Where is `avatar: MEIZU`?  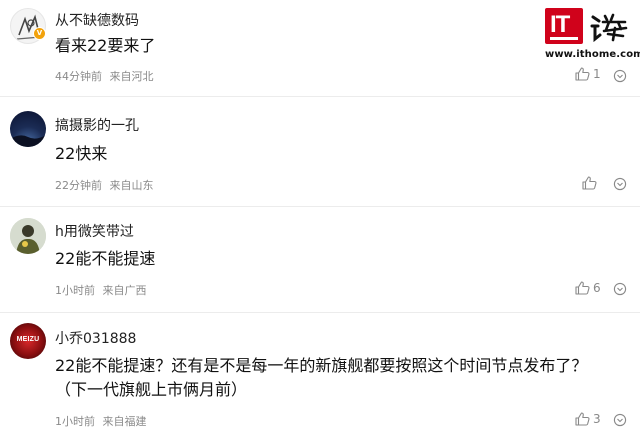
avatar: MEIZU is located at coordinates (28, 341).